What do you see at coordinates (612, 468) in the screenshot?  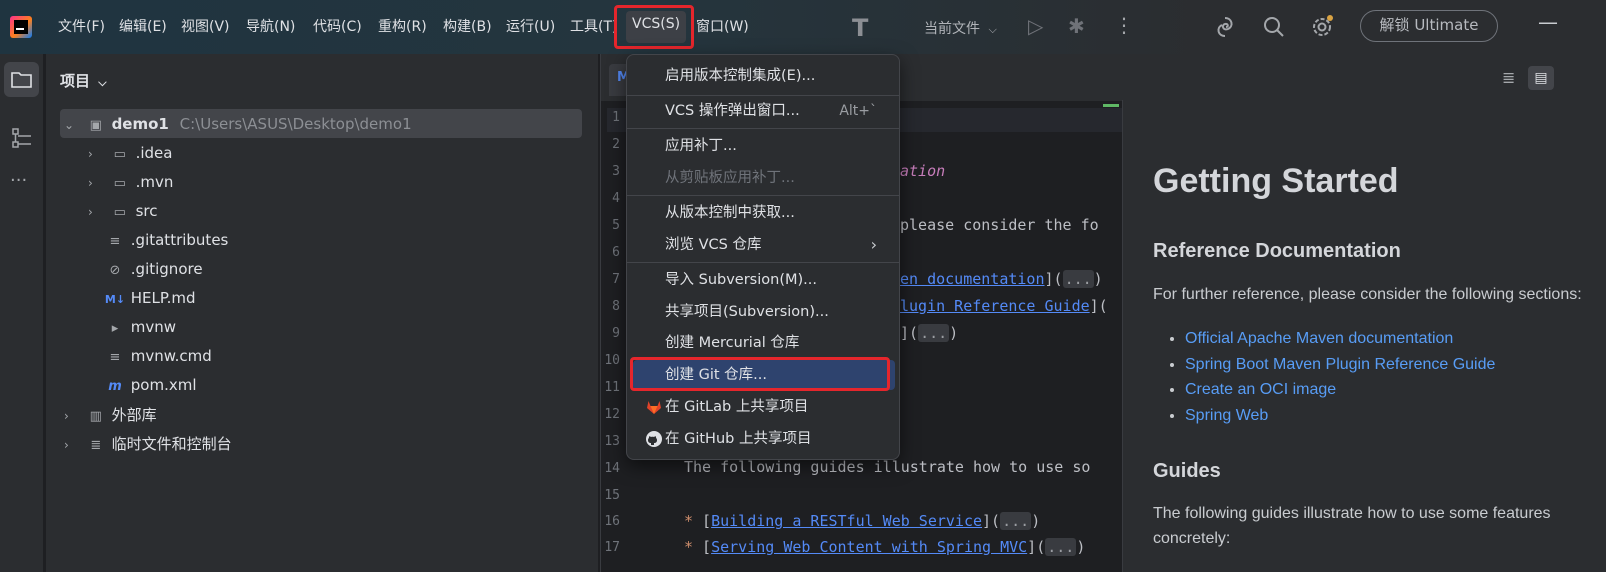 I see `line-number: 14` at bounding box center [612, 468].